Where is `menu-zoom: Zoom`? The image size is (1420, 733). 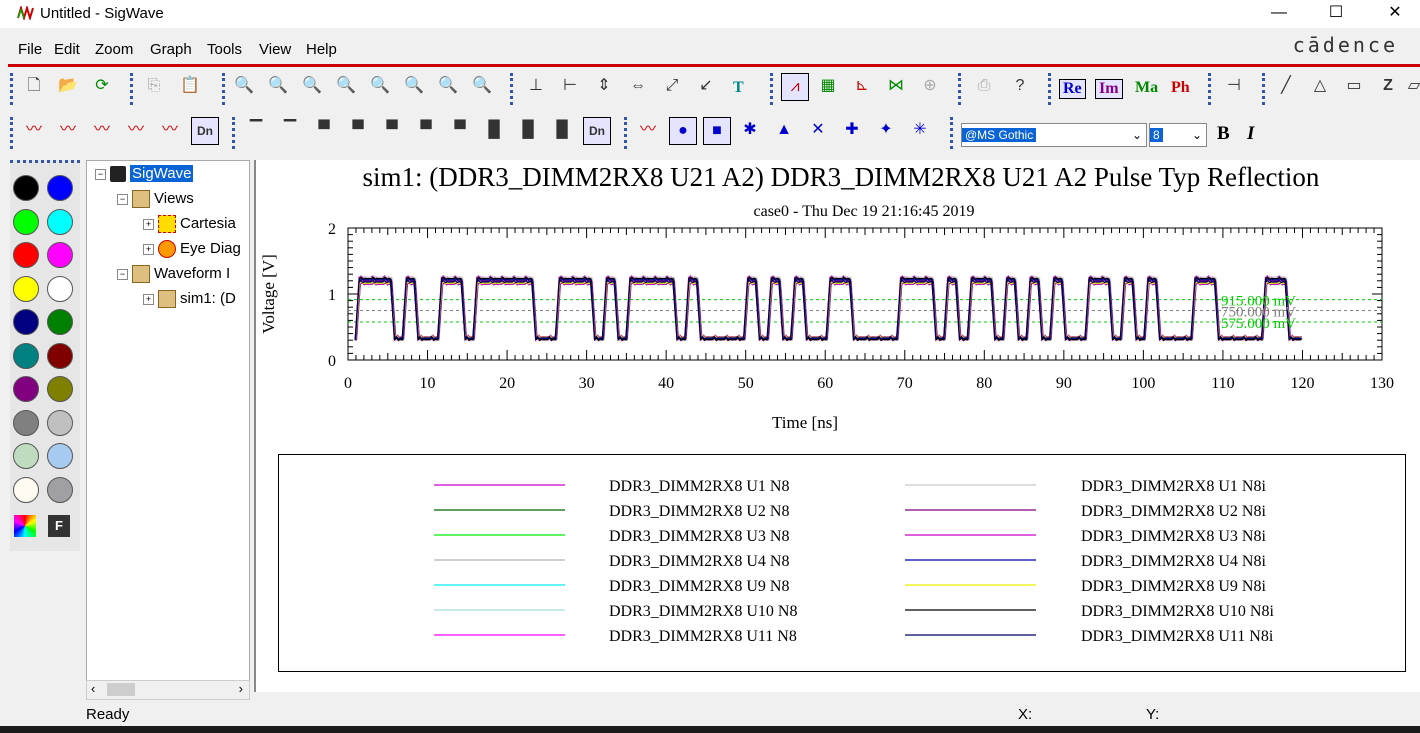
menu-zoom: Zoom is located at coordinates (114, 49).